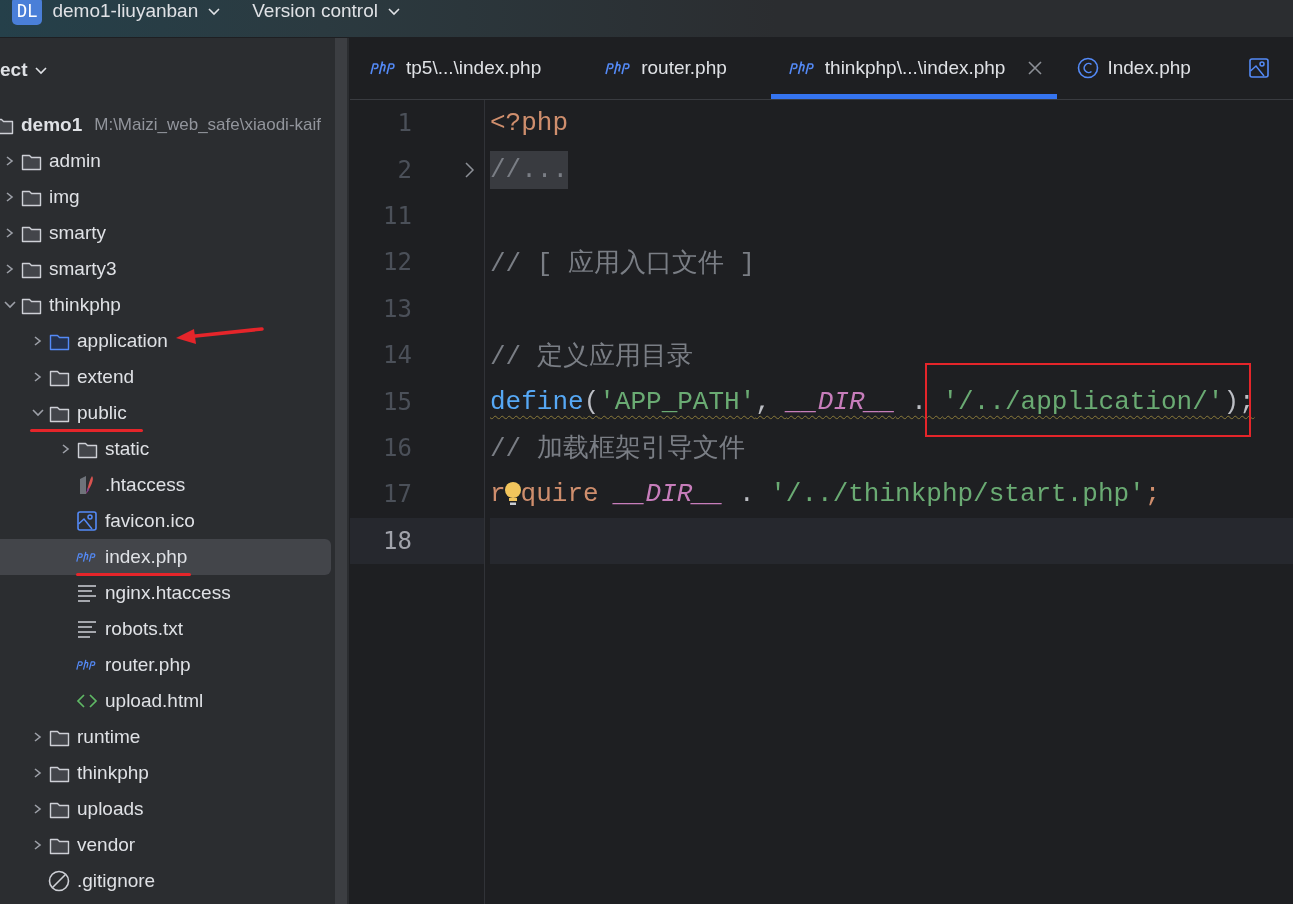 This screenshot has height=904, width=1293. I want to click on code-text: define, so click(537, 401).